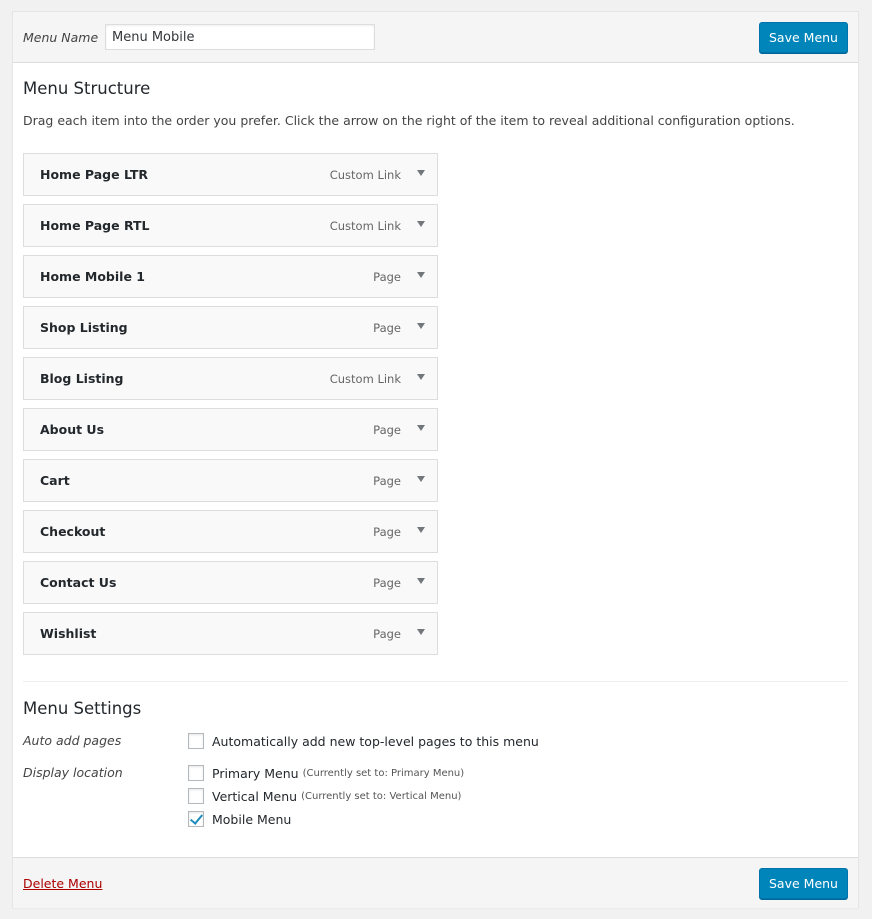 The image size is (872, 919). I want to click on delete-menu-link: Delete Menu, so click(62, 883).